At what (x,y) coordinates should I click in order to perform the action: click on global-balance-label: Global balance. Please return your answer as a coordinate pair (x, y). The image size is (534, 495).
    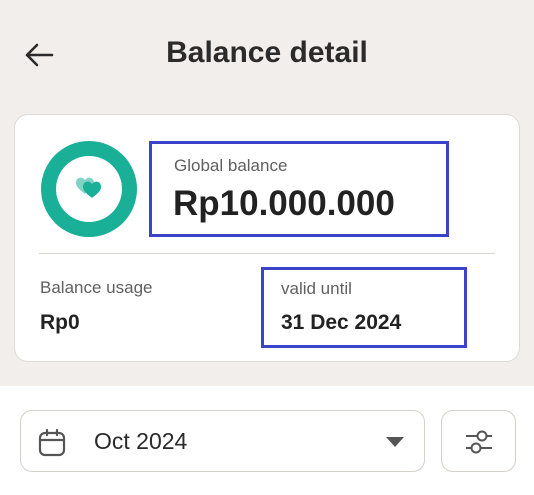
    Looking at the image, I should click on (231, 165).